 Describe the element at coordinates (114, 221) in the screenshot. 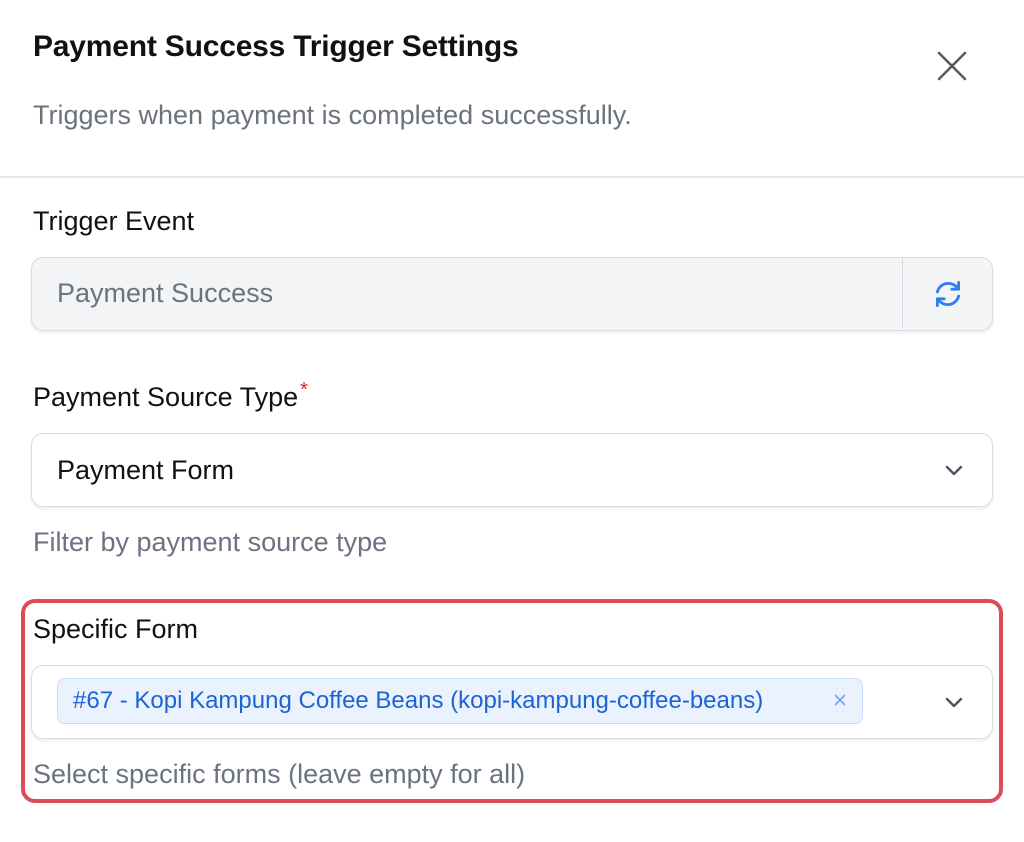

I see `trigger-event-label: Trigger Event` at that location.